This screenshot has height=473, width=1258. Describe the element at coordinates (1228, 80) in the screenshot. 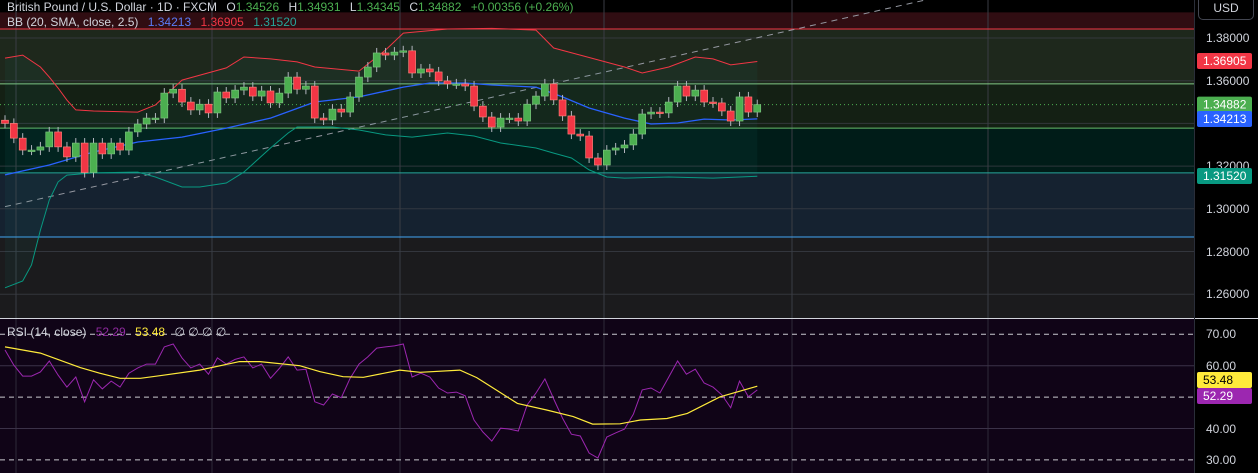

I see `price-axis-tick: 1.36000` at that location.